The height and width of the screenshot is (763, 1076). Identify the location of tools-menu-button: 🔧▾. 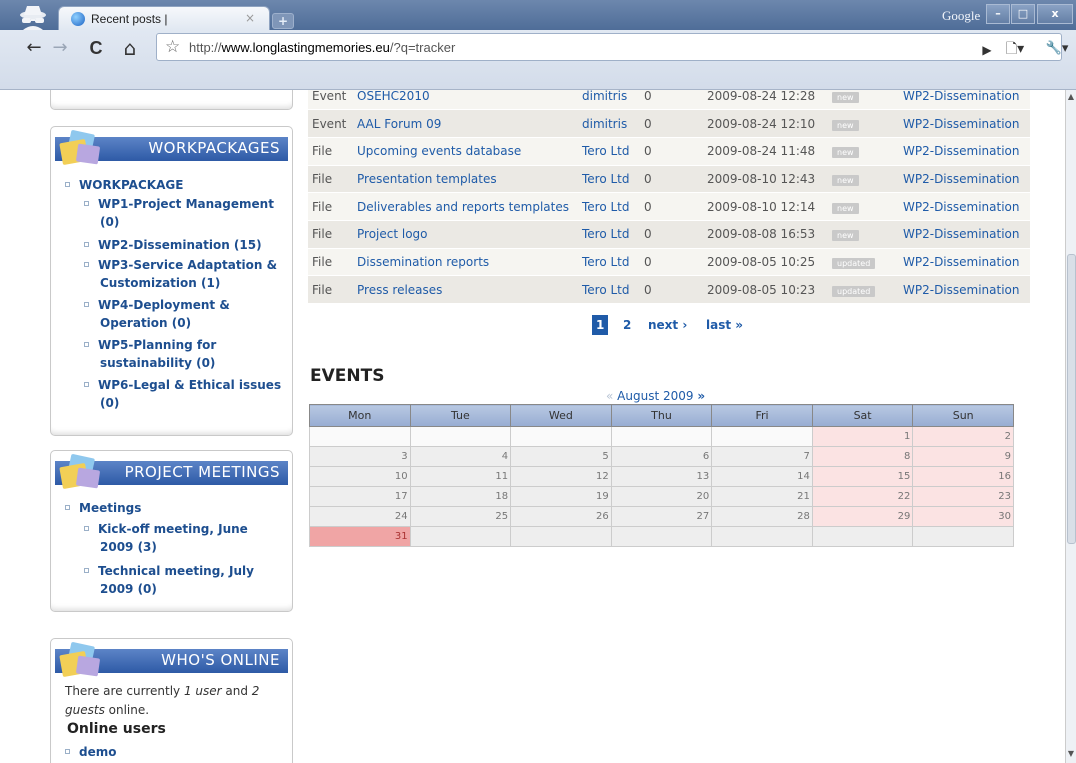
(1057, 49).